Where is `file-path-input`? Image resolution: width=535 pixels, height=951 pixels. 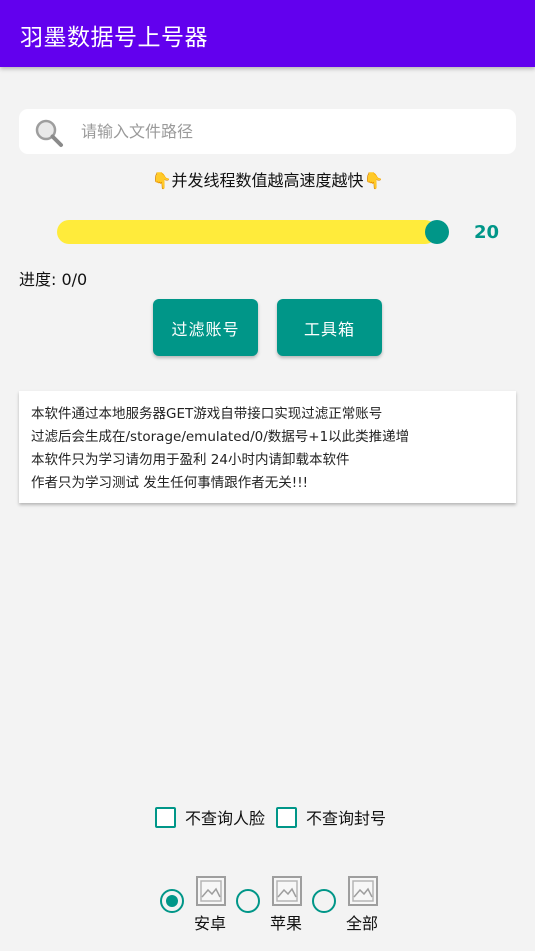
file-path-input is located at coordinates (291, 131).